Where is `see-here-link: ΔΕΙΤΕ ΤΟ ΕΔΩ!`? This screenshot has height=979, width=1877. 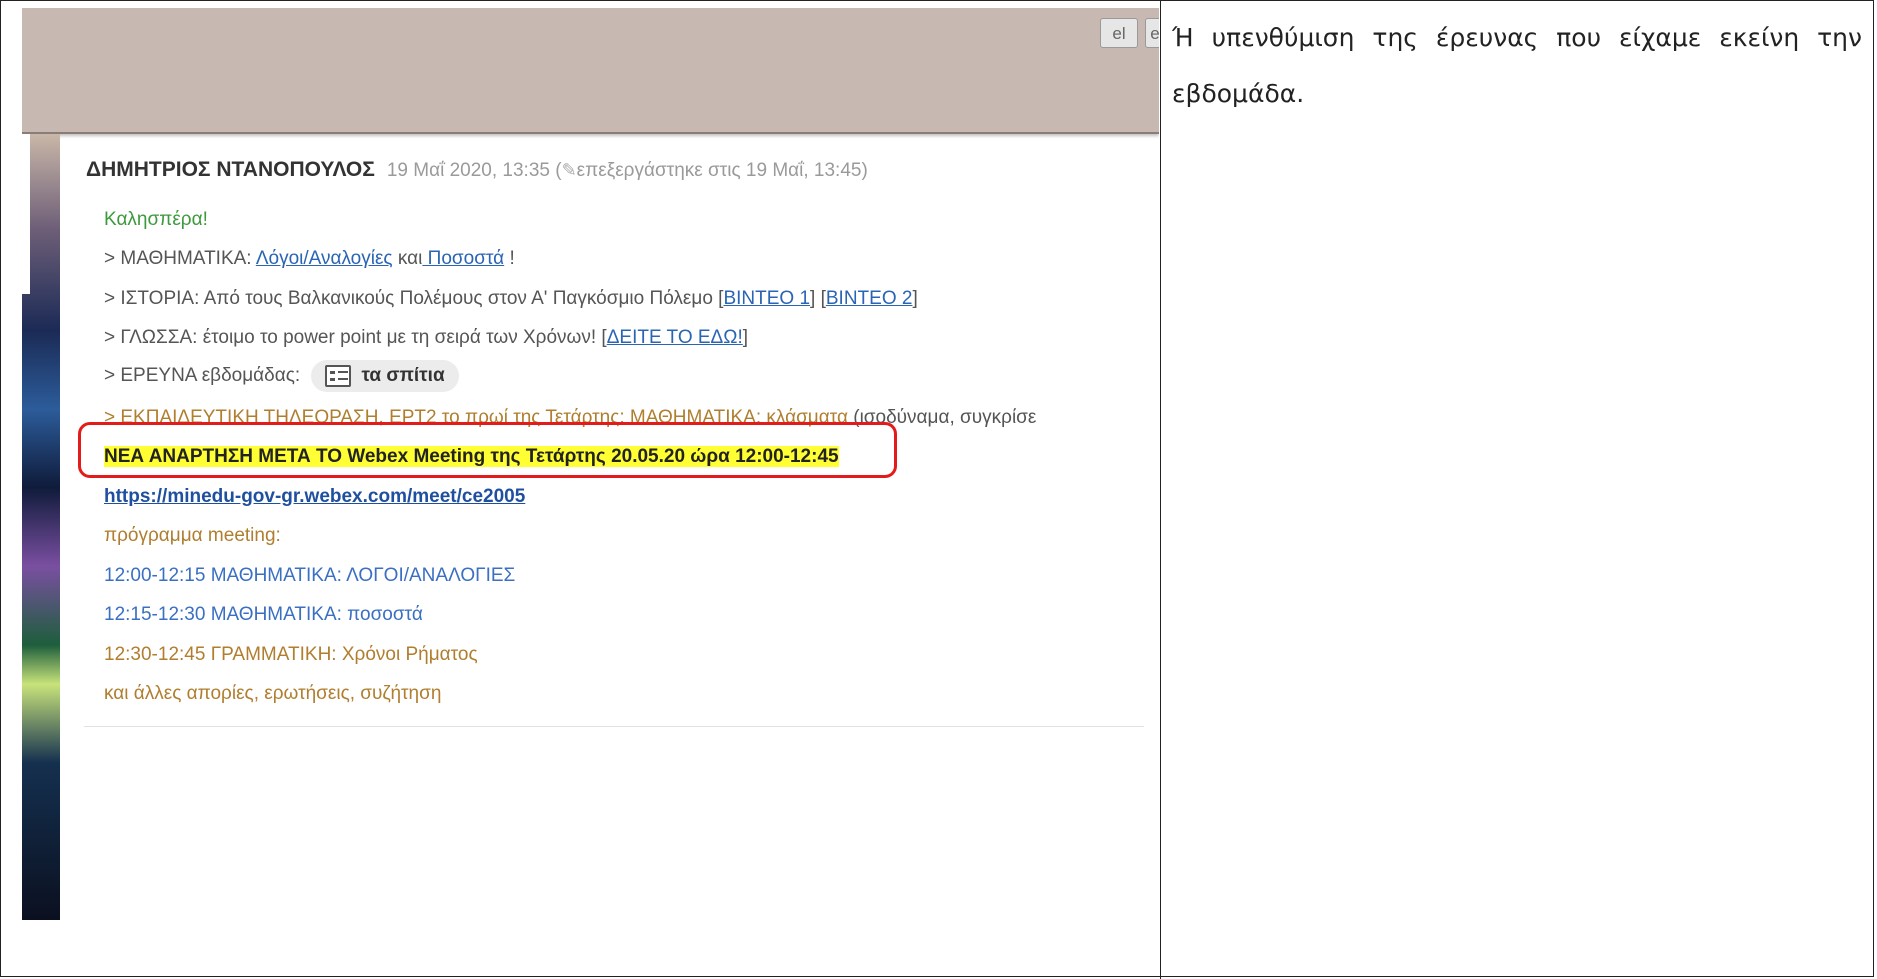
see-here-link: ΔΕΙΤΕ ΤΟ ΕΔΩ! is located at coordinates (675, 337).